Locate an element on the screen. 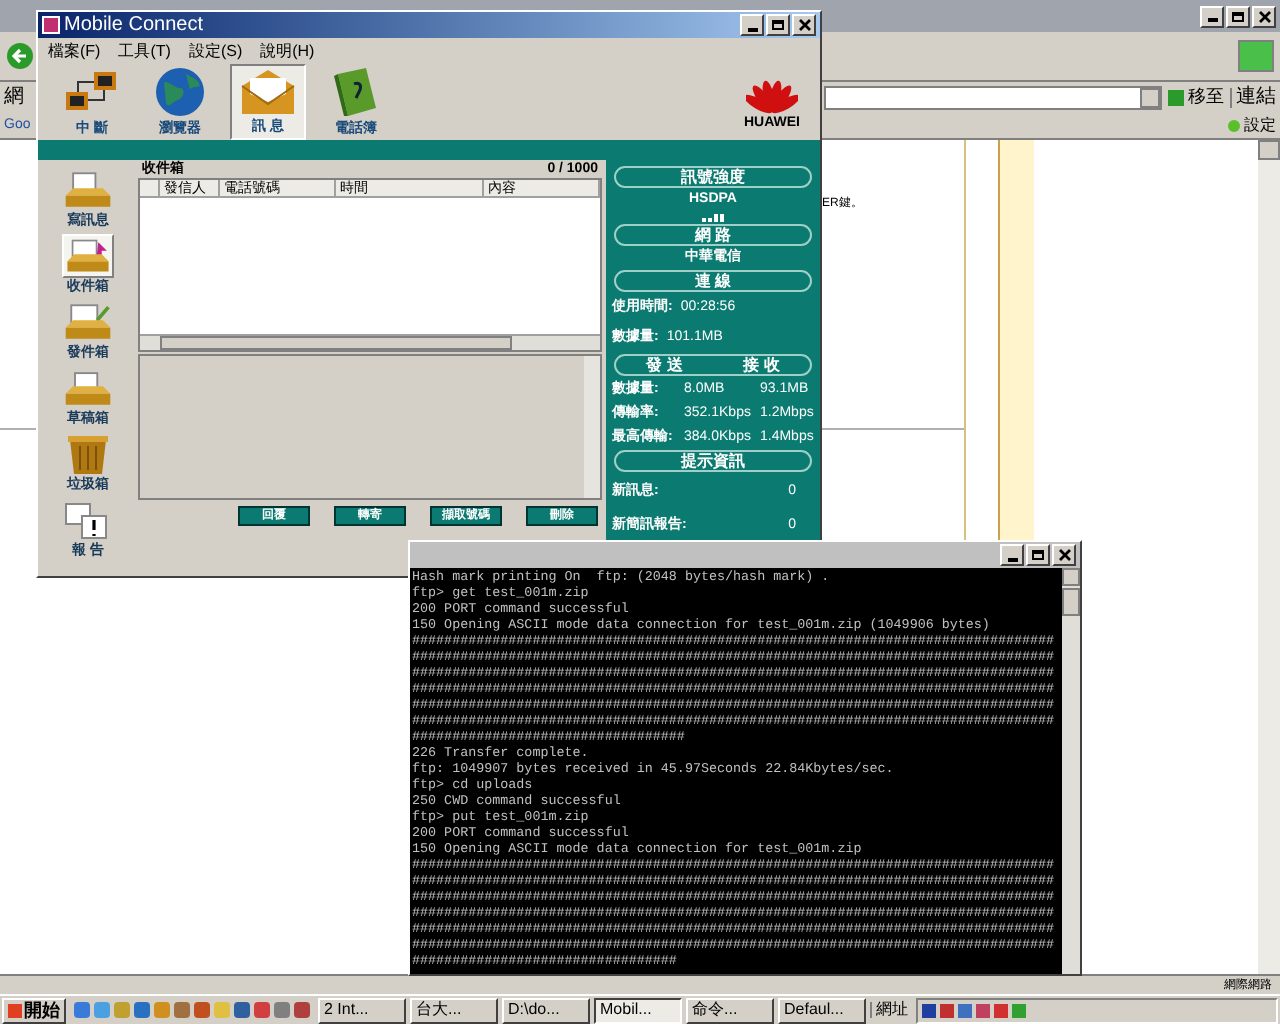 This screenshot has width=1280, height=1024. start-button: 開始 is located at coordinates (34, 1010).